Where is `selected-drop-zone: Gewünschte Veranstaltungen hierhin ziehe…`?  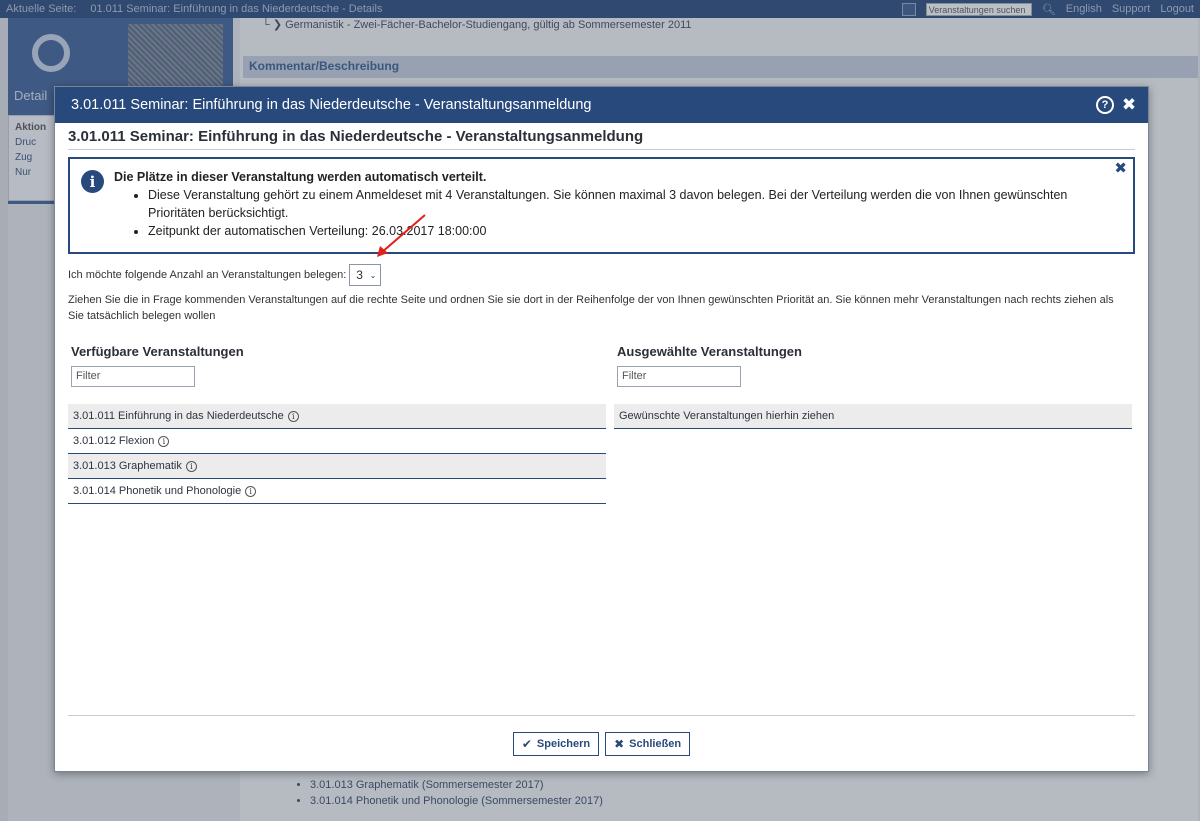
selected-drop-zone: Gewünschte Veranstaltungen hierhin ziehe… is located at coordinates (873, 416).